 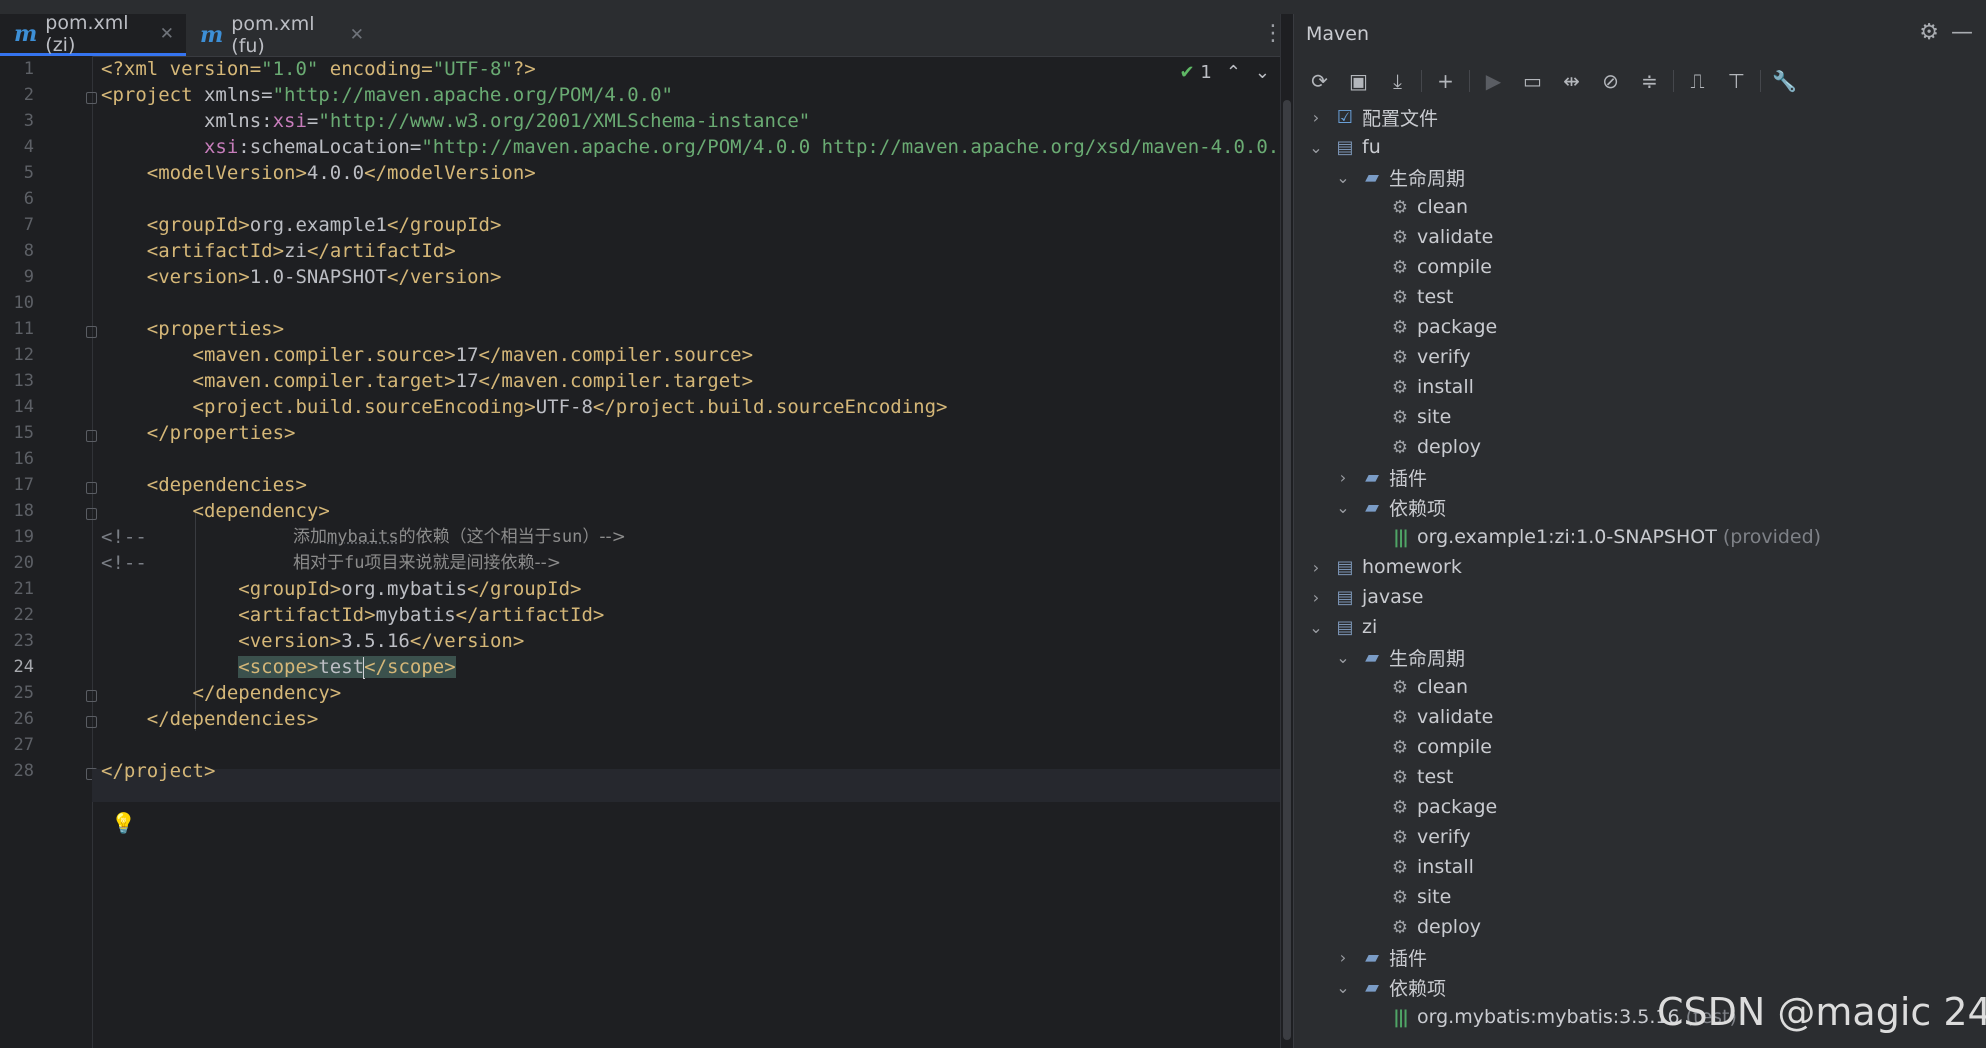 What do you see at coordinates (290, 69) in the screenshot?
I see `xml-version-value: "1.0"` at bounding box center [290, 69].